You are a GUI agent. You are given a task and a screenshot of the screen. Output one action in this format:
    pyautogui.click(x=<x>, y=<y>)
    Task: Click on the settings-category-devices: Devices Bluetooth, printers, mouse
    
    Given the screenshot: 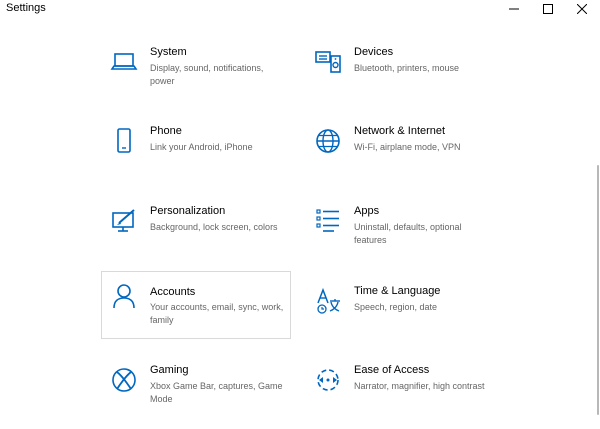 What is the action you would take?
    pyautogui.click(x=400, y=77)
    